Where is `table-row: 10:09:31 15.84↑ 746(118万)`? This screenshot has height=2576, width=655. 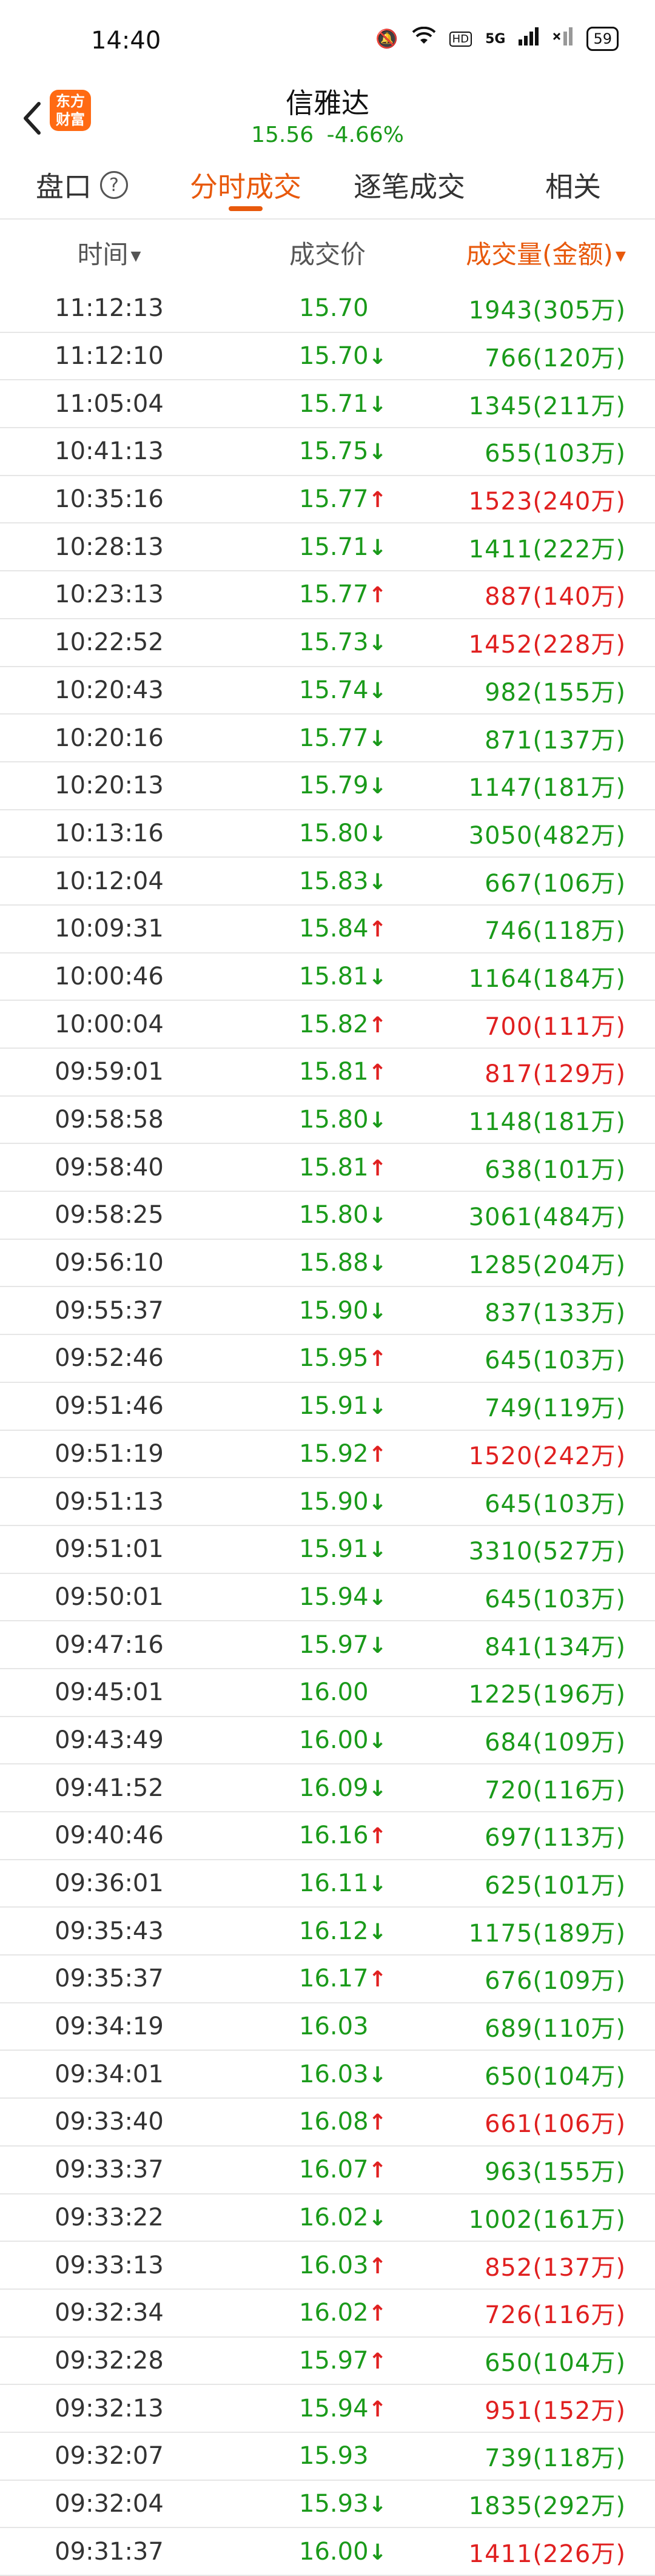 table-row: 10:09:31 15.84↑ 746(118万) is located at coordinates (327, 929).